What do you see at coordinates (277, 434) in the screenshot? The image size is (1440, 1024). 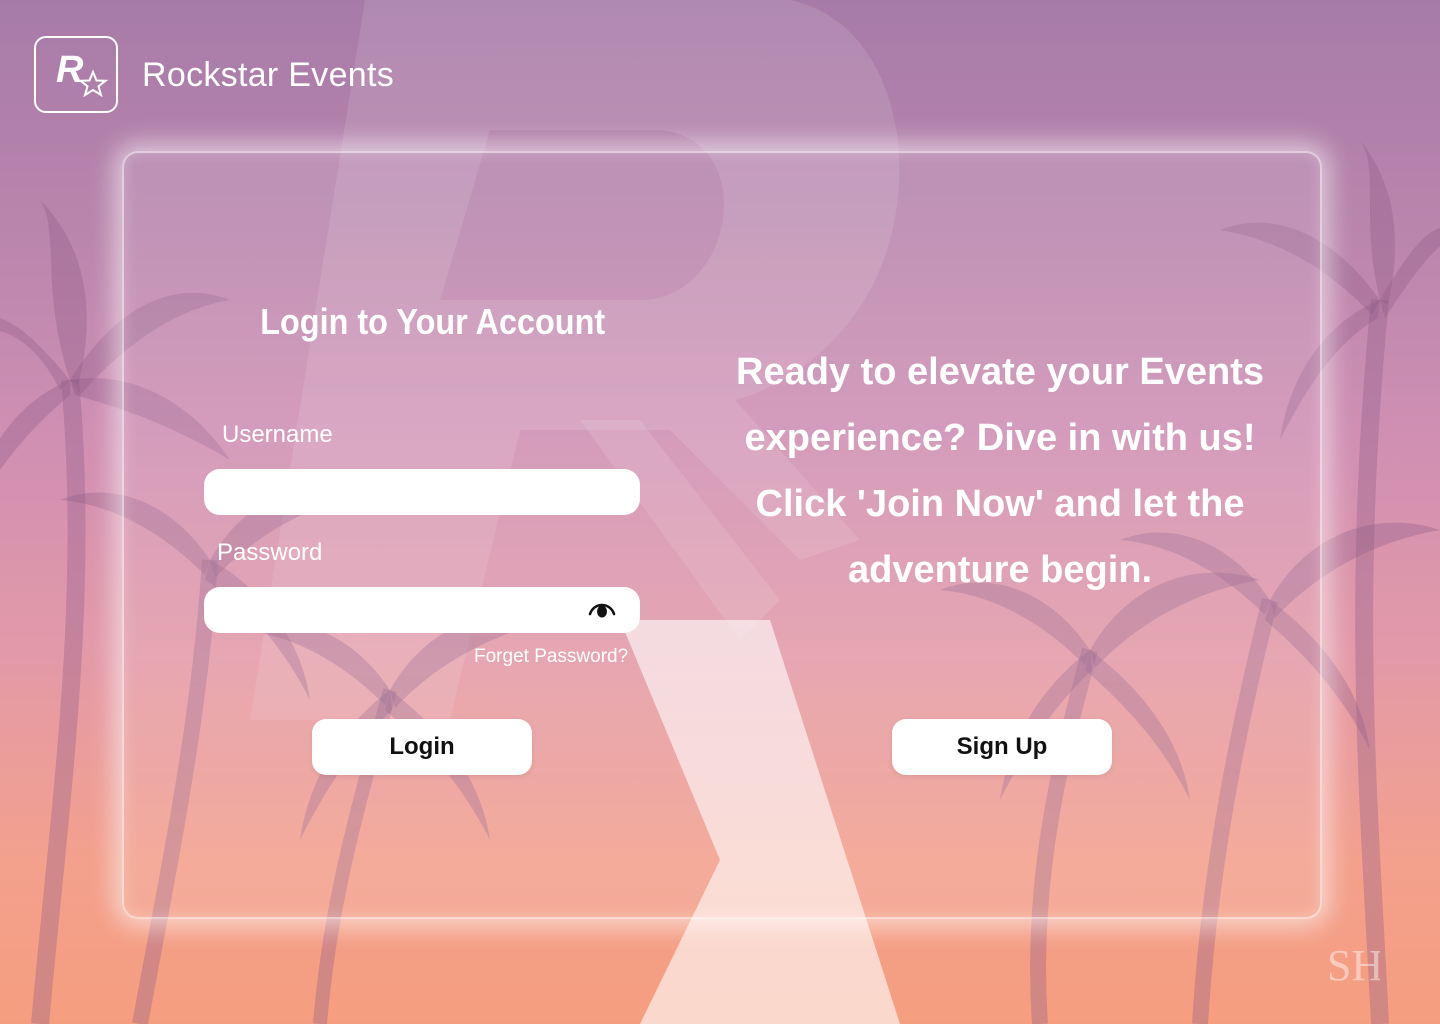 I see `username-label: Username` at bounding box center [277, 434].